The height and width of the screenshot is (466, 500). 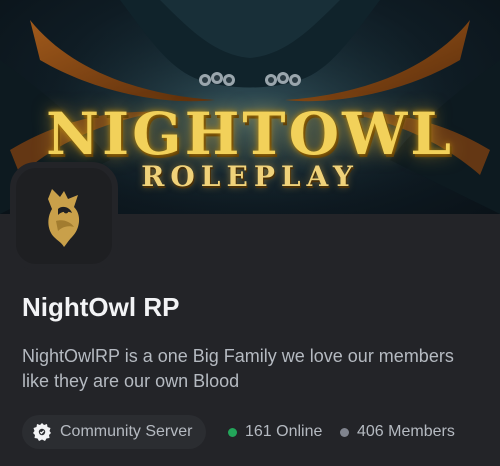 I want to click on server-name: NightOwl RP, so click(x=101, y=307).